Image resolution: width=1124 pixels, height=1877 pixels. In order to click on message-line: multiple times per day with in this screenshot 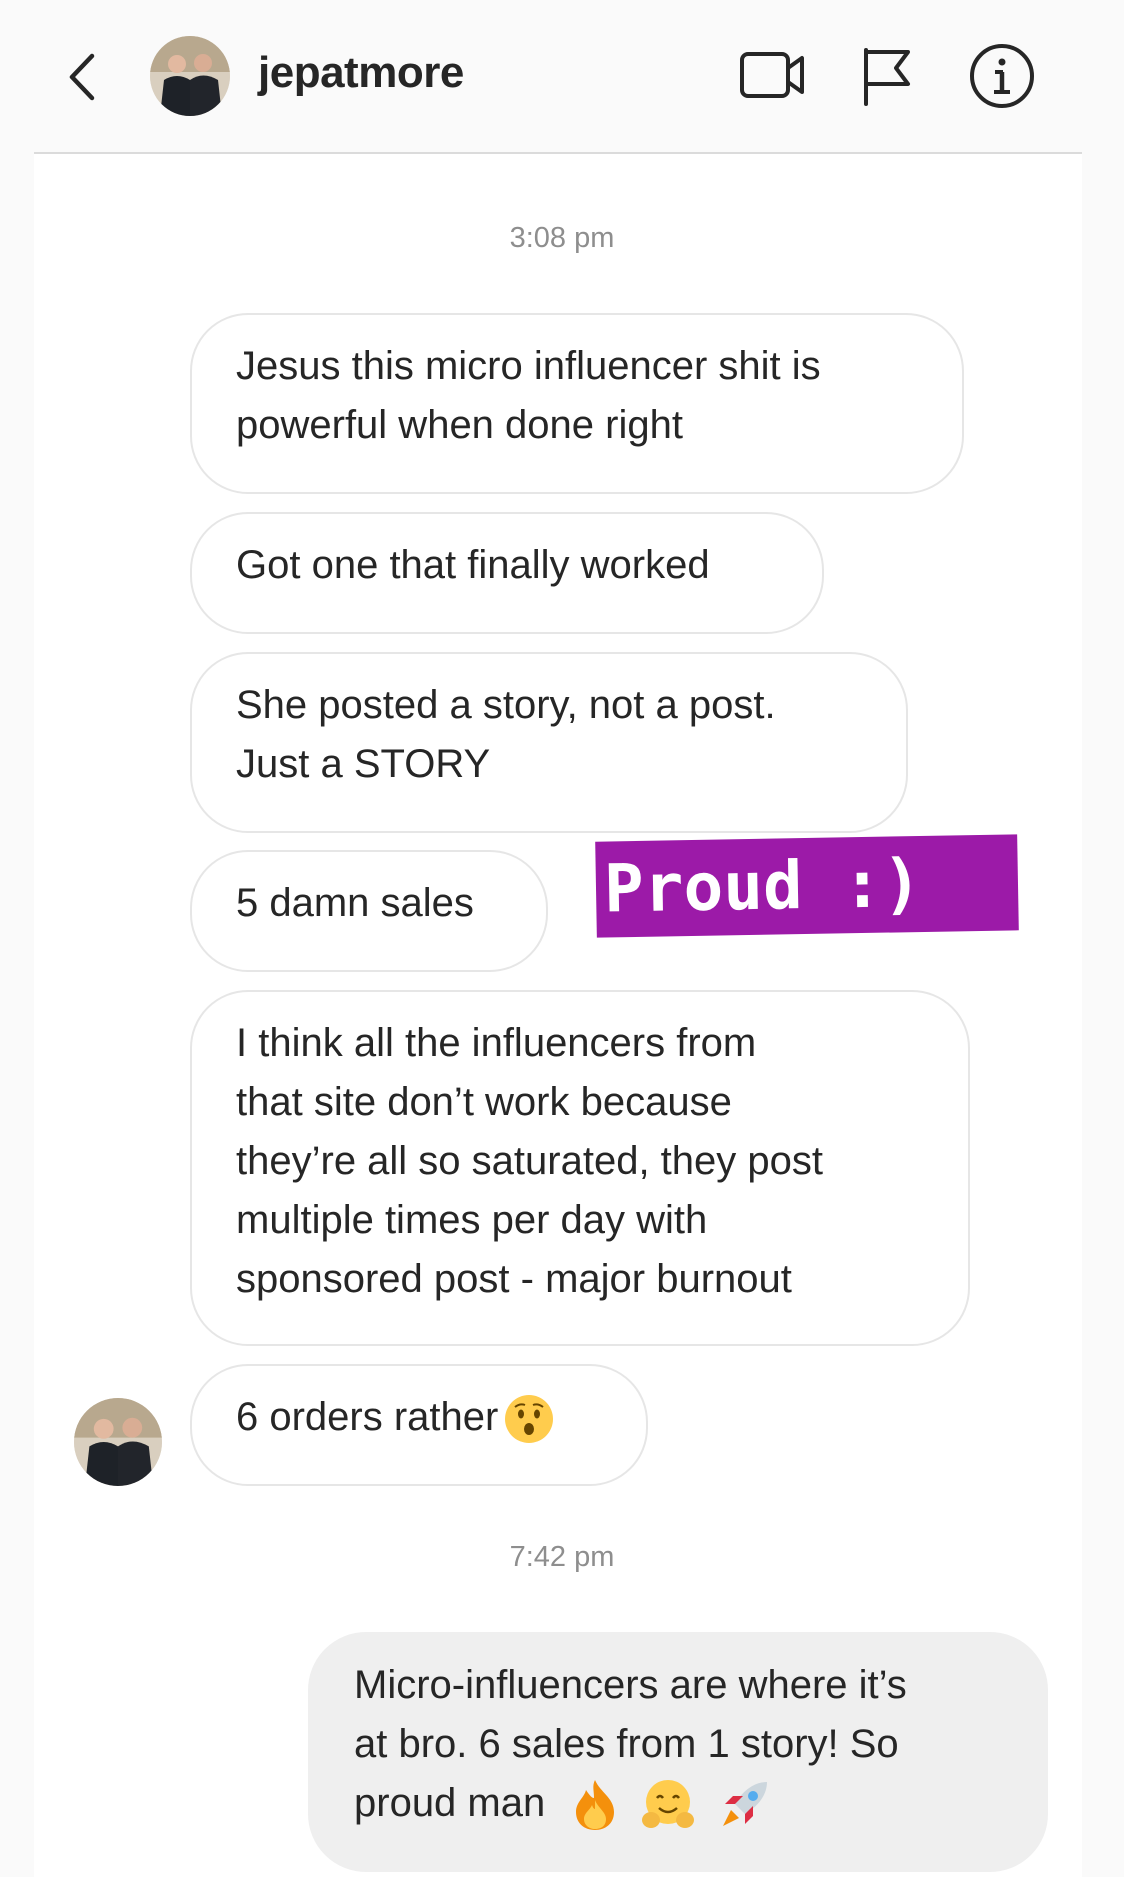, I will do `click(472, 1220)`.